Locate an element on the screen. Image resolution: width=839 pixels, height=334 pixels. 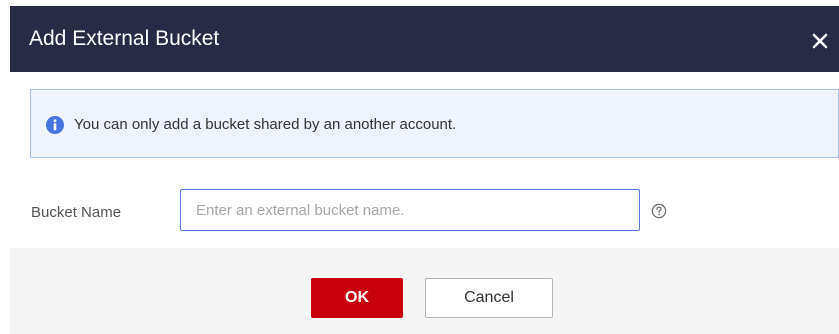
bucket-name-input is located at coordinates (410, 210).